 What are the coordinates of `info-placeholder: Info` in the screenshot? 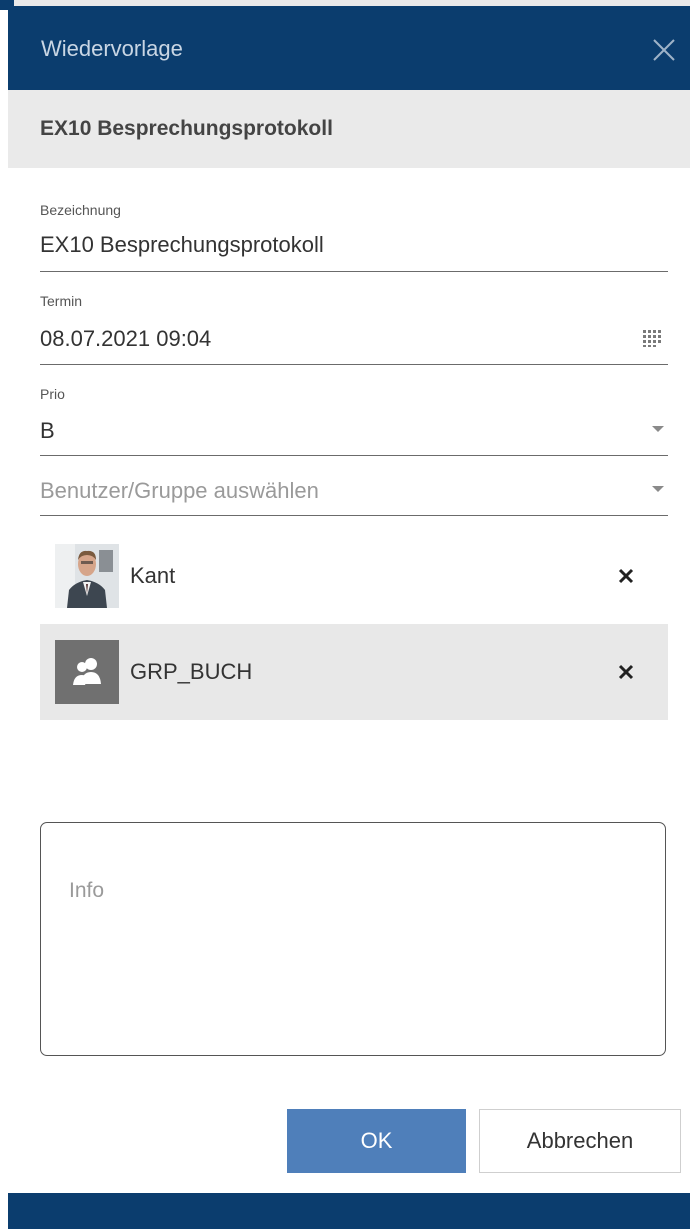 It's located at (86, 891).